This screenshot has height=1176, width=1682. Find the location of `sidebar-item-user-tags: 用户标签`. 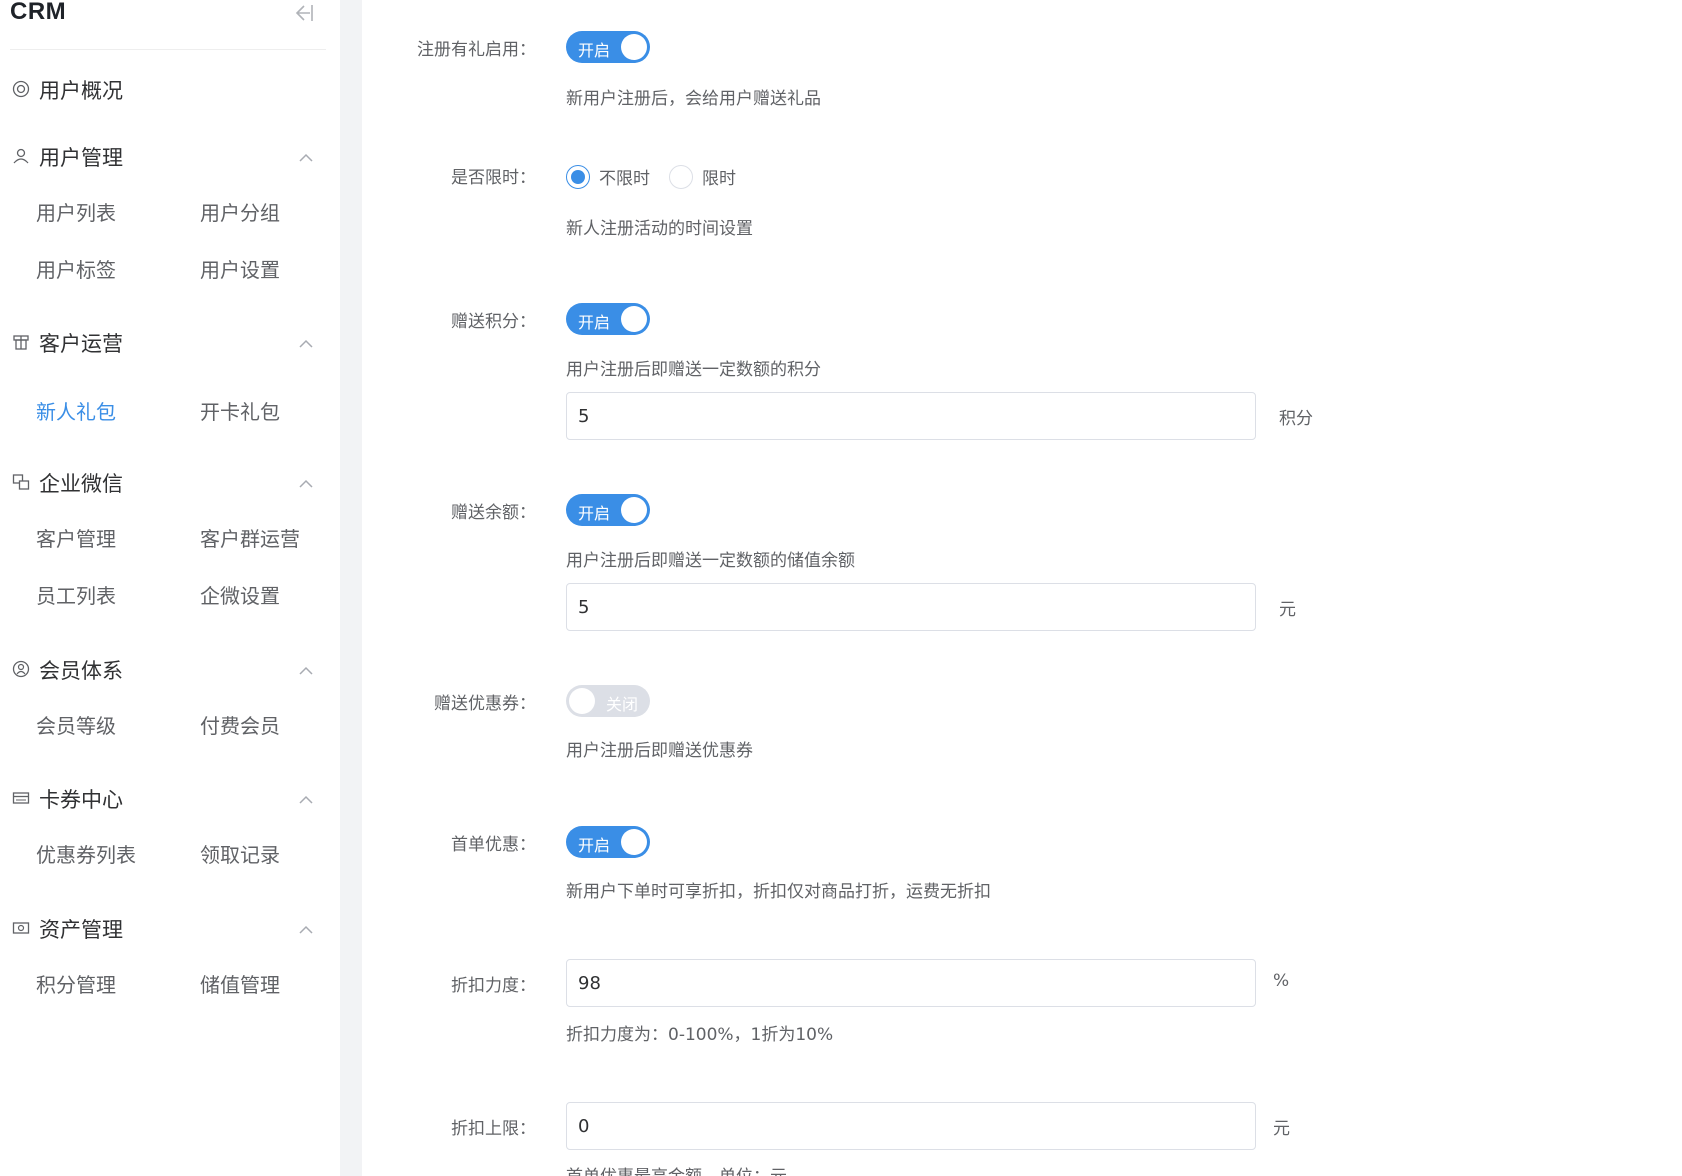

sidebar-item-user-tags: 用户标签 is located at coordinates (76, 268).